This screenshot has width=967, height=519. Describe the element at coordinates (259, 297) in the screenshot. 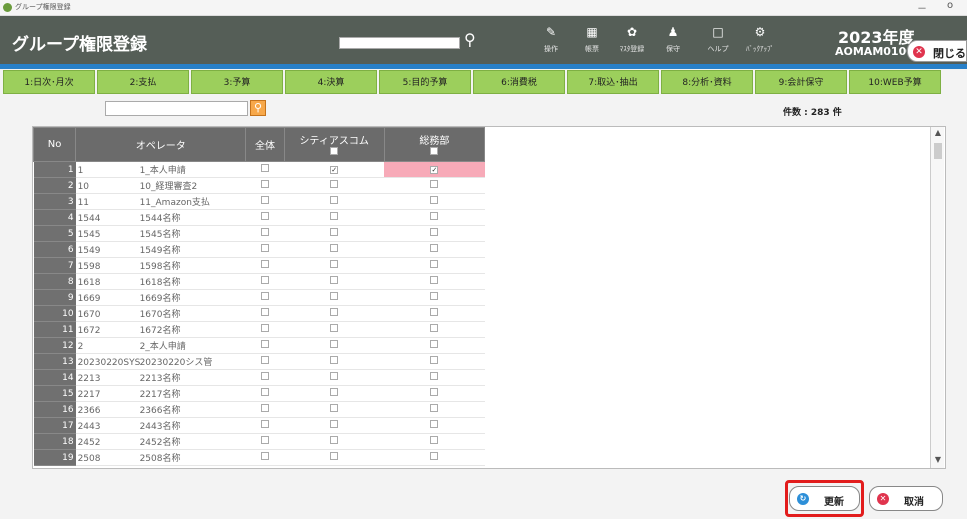

I see `table-row: 9 1669 1669名称` at that location.